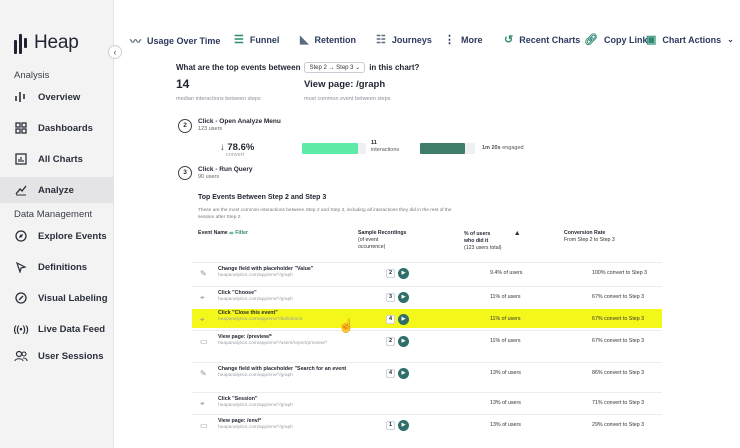  I want to click on sample-recordings: 1 ▶, so click(397, 425).